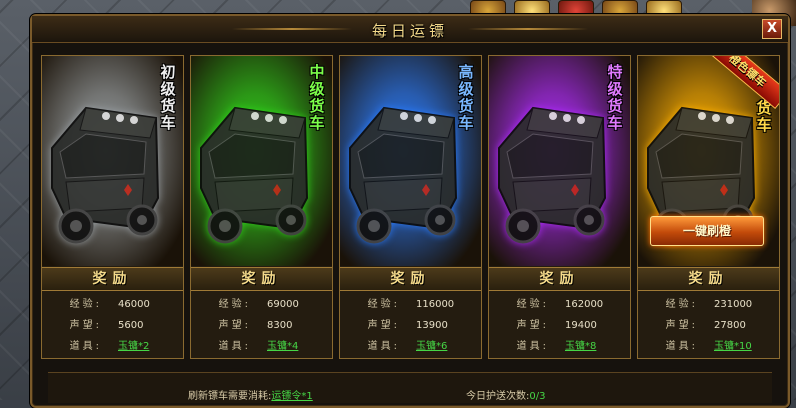 This screenshot has height=408, width=796. What do you see at coordinates (291, 396) in the screenshot?
I see `refresh-cost-item-link: 运镖令*1` at bounding box center [291, 396].